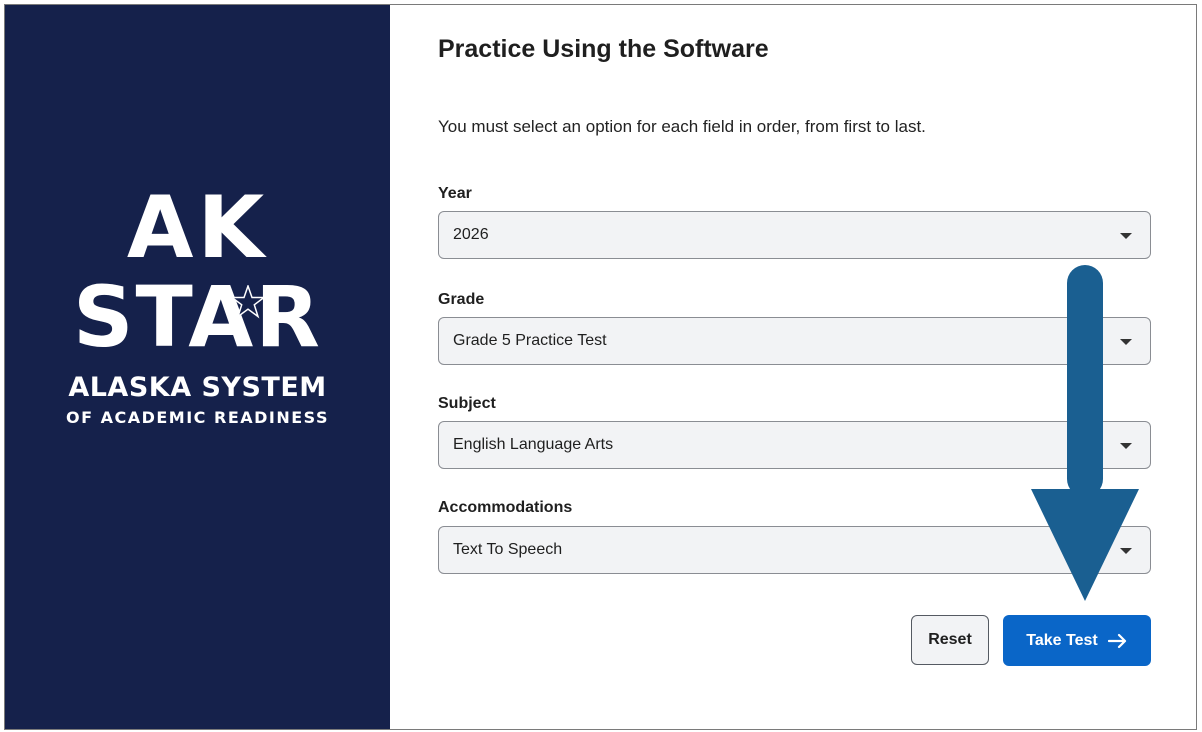  What do you see at coordinates (248, 302) in the screenshot?
I see `star-icon` at bounding box center [248, 302].